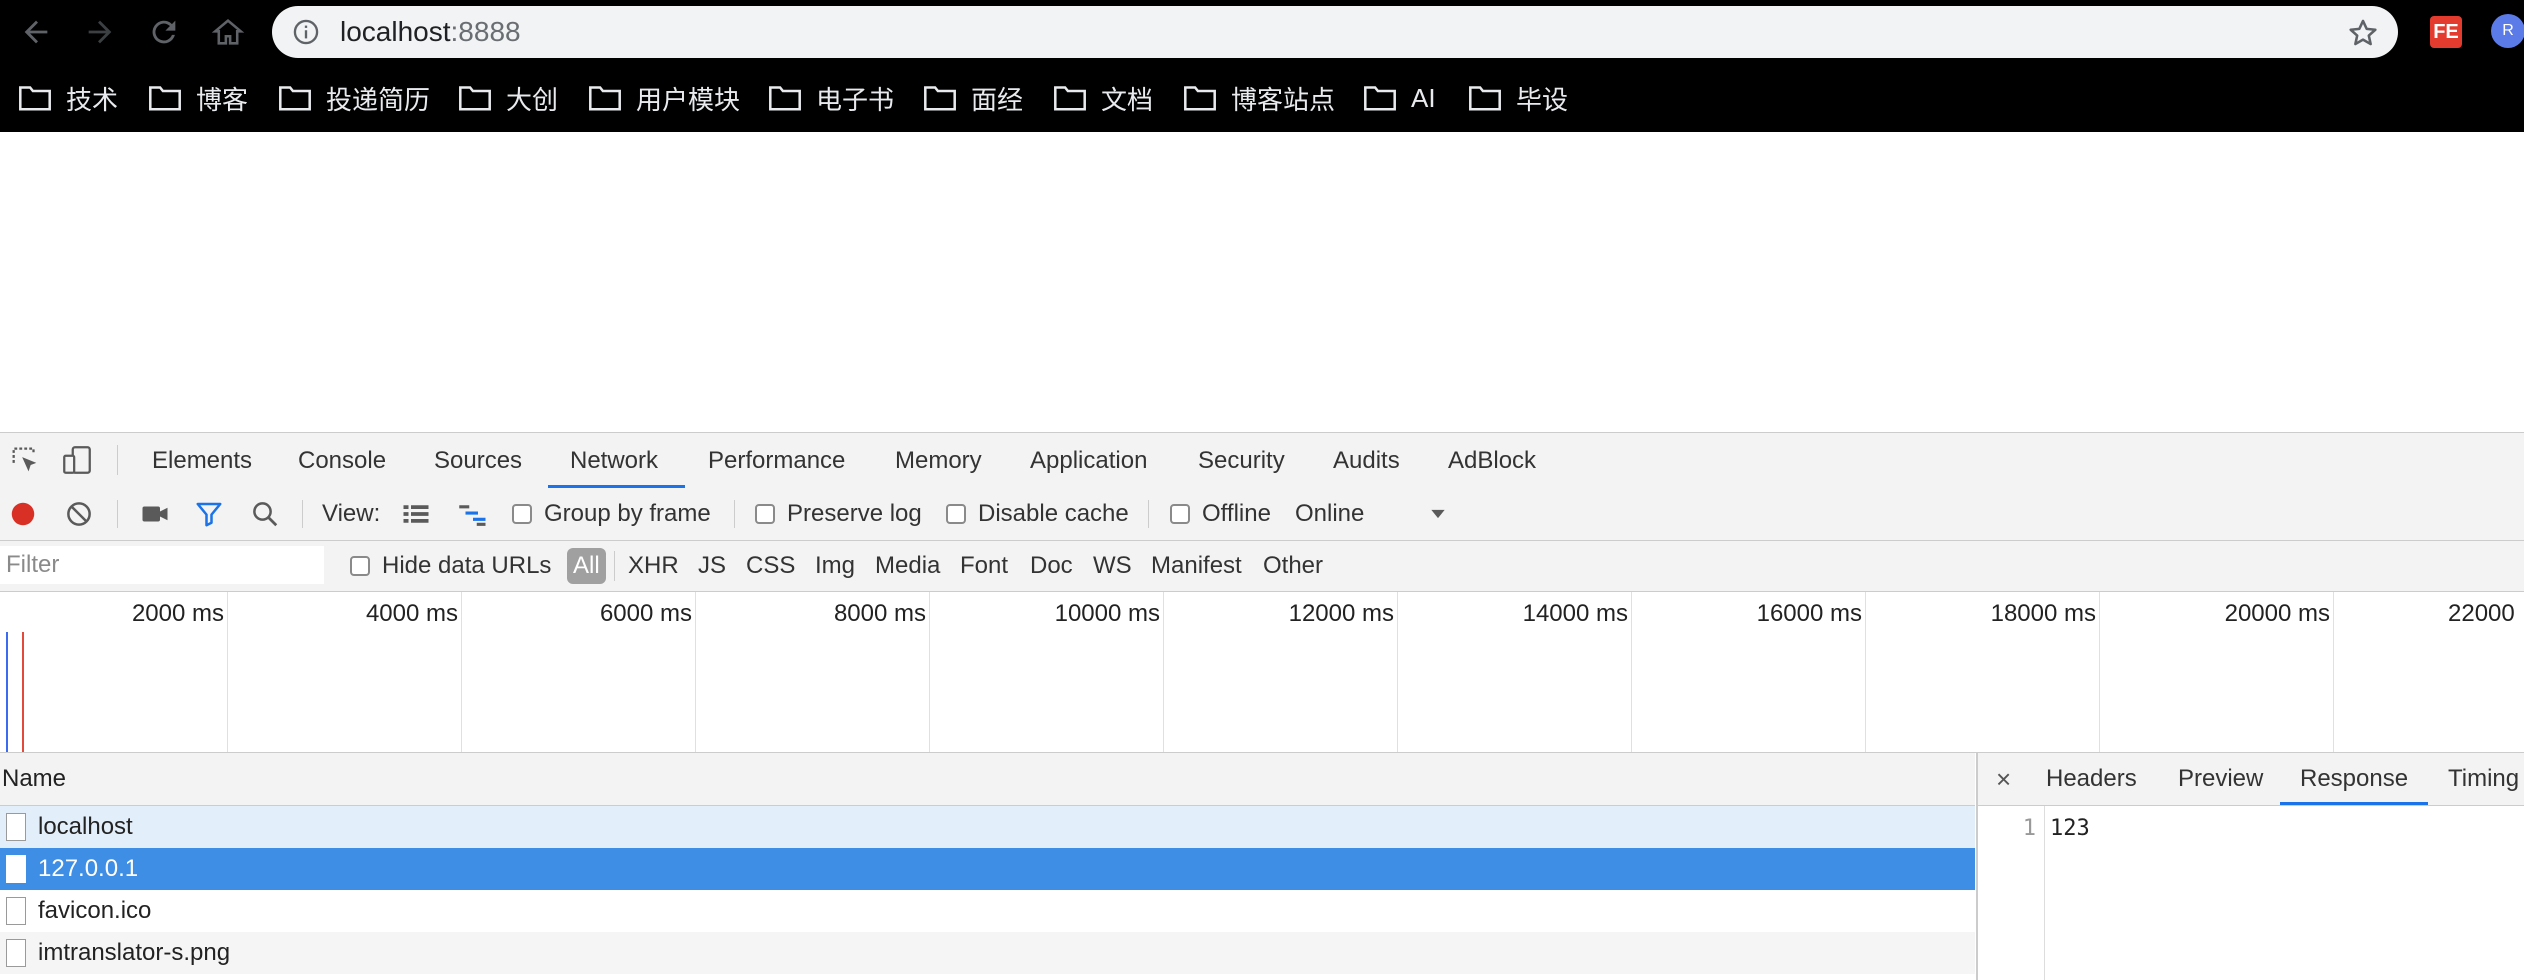 The width and height of the screenshot is (2524, 980). What do you see at coordinates (770, 566) in the screenshot?
I see `filter-type-css: CSS` at bounding box center [770, 566].